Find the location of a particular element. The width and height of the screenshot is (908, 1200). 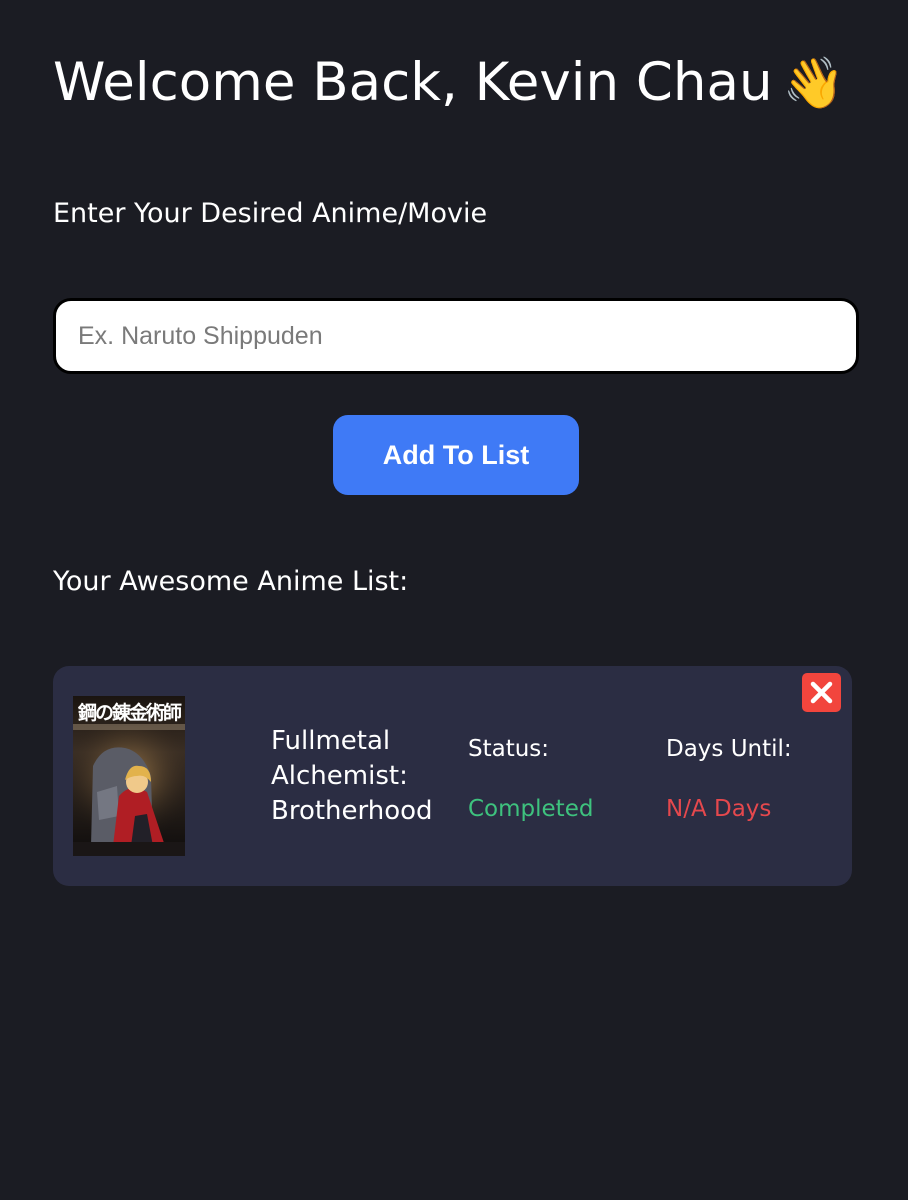

anime-title: Fullmetal Alchemist: Brotherhood is located at coordinates (352, 776).